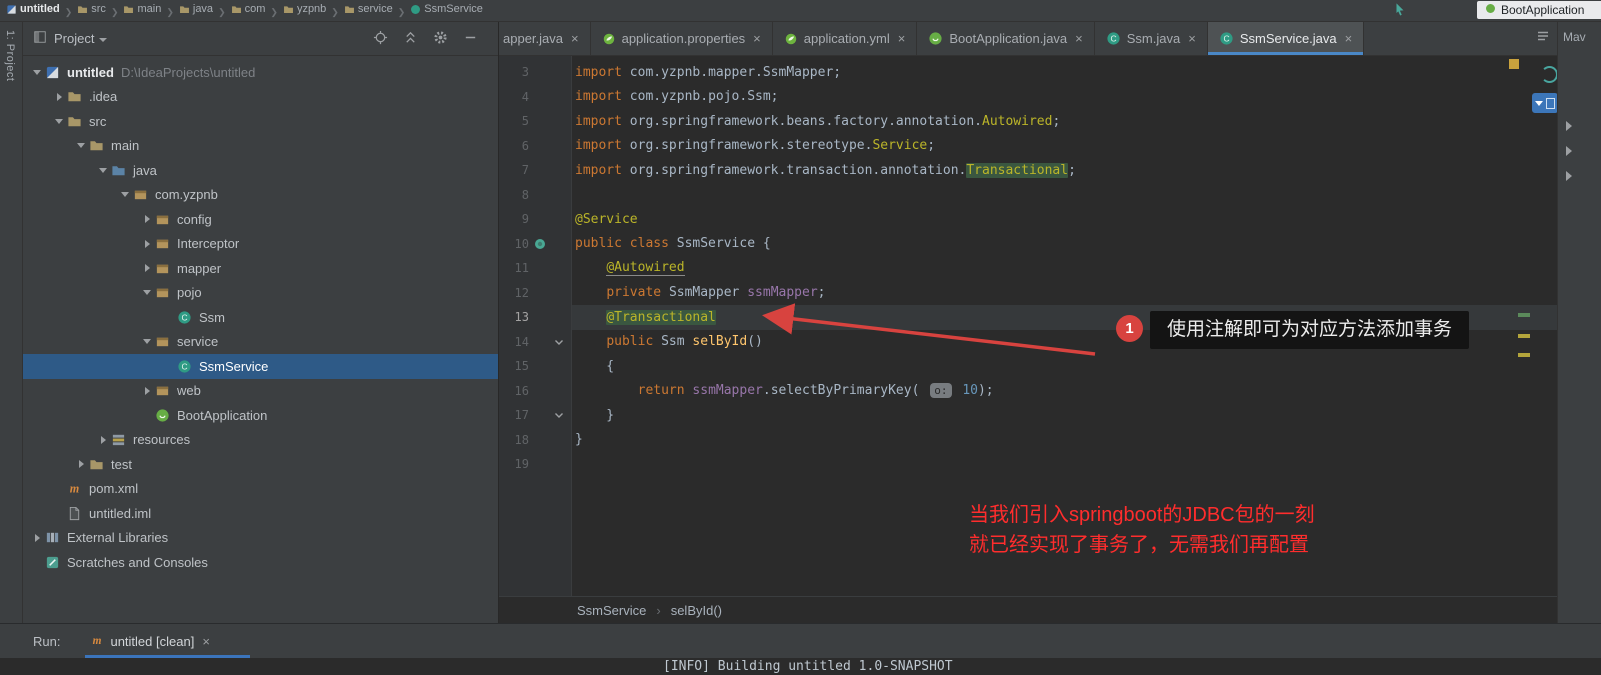  Describe the element at coordinates (410, 39) in the screenshot. I see `collapse-all-icon` at that location.